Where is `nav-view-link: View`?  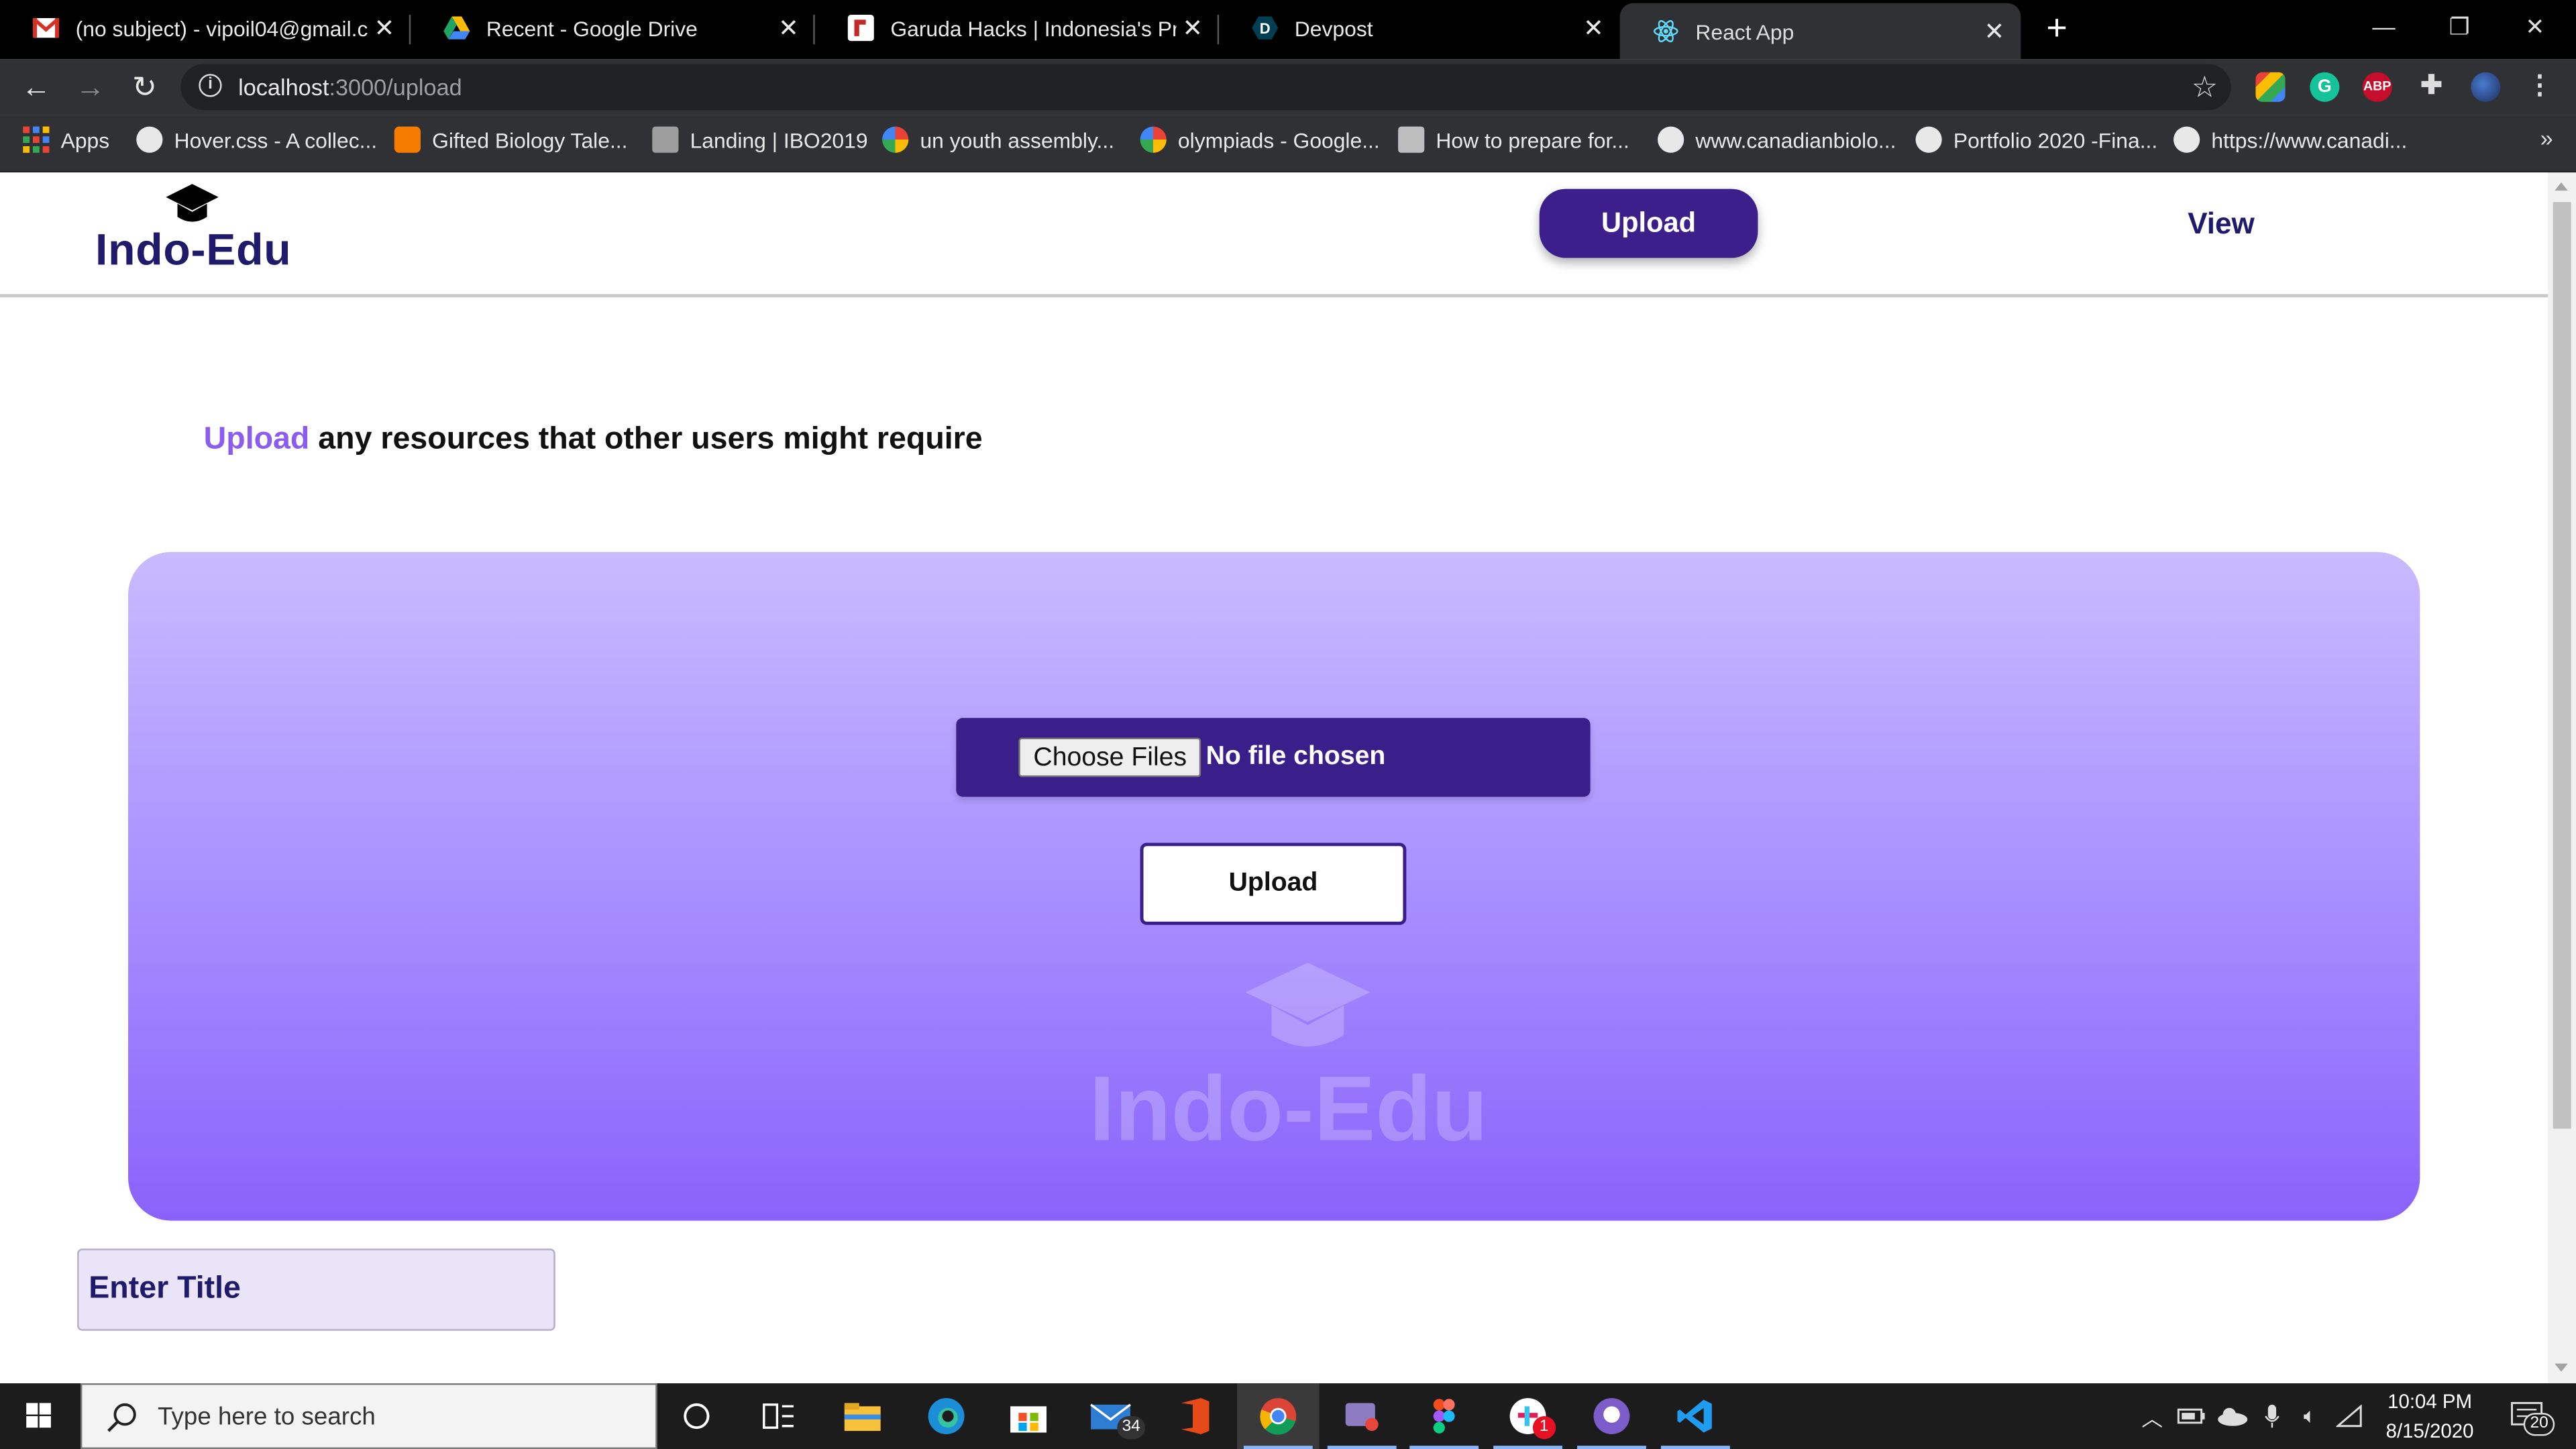 nav-view-link: View is located at coordinates (2221, 223).